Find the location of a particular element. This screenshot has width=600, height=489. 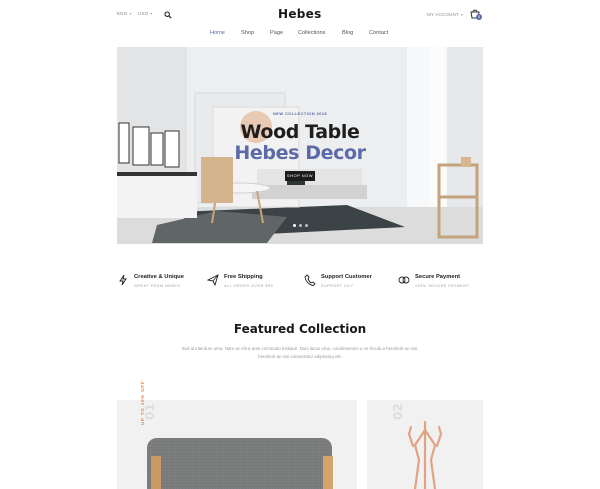

phone-icon is located at coordinates (310, 280).